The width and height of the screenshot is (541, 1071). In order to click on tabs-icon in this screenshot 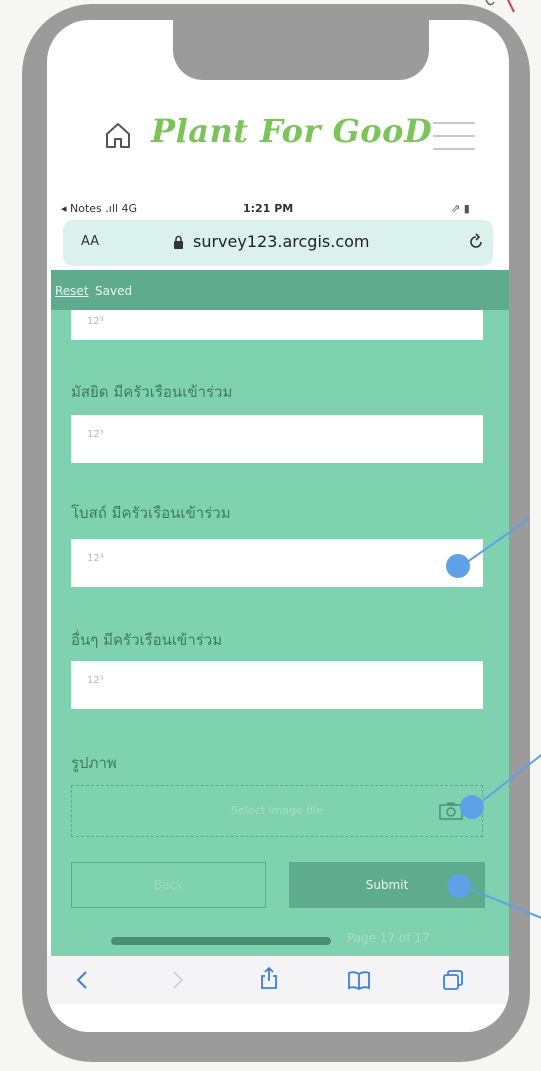, I will do `click(453, 980)`.